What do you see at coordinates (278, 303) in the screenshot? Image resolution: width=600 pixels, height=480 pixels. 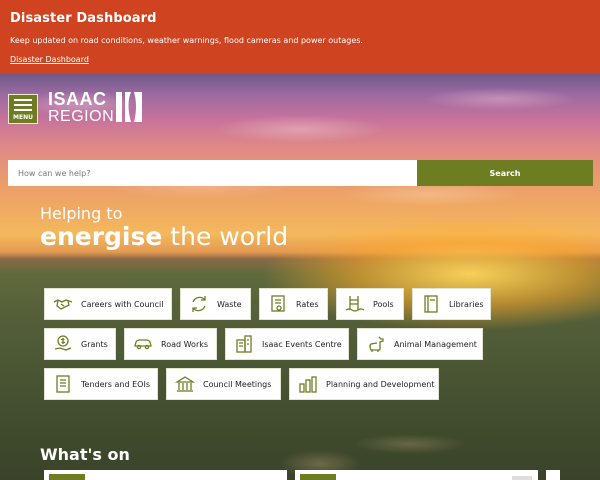 I see `certificate-icon` at bounding box center [278, 303].